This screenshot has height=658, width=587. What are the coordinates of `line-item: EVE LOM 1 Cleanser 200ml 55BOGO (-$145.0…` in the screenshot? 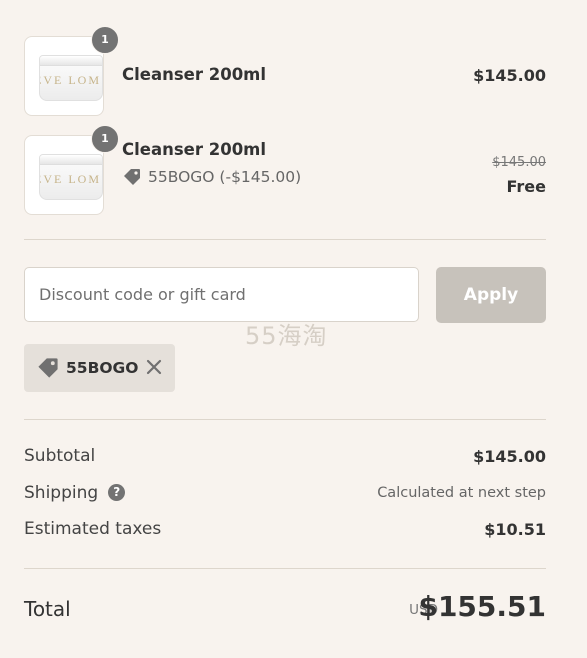 It's located at (285, 170).